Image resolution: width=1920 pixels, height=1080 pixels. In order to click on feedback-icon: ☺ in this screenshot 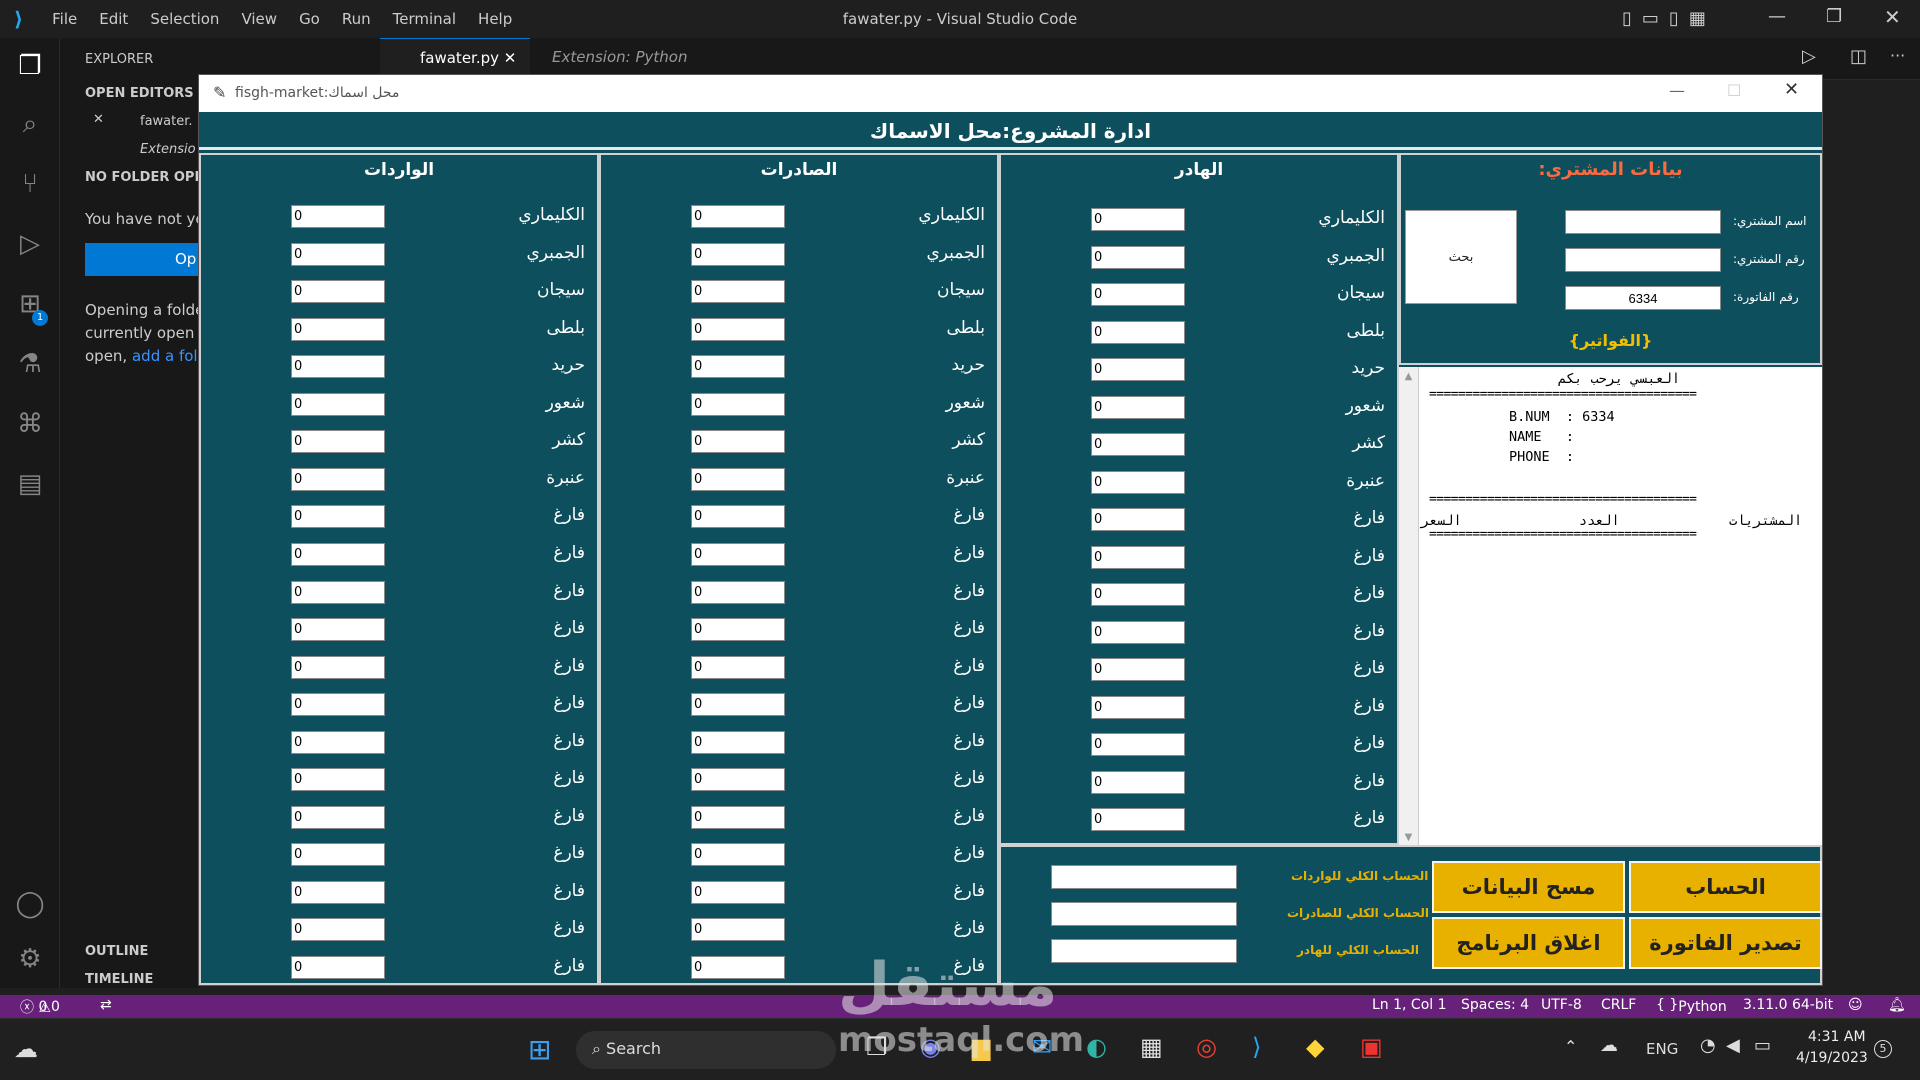, I will do `click(1855, 1005)`.